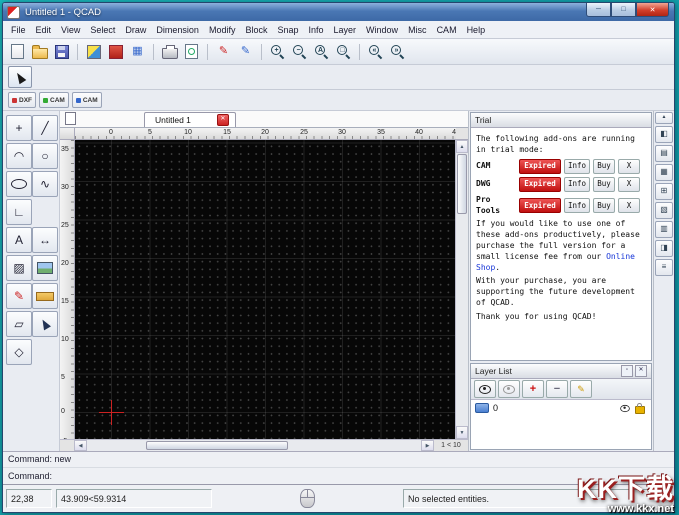 Image resolution: width=679 pixels, height=515 pixels. I want to click on dock-toggle-block-list: ▦, so click(664, 172).